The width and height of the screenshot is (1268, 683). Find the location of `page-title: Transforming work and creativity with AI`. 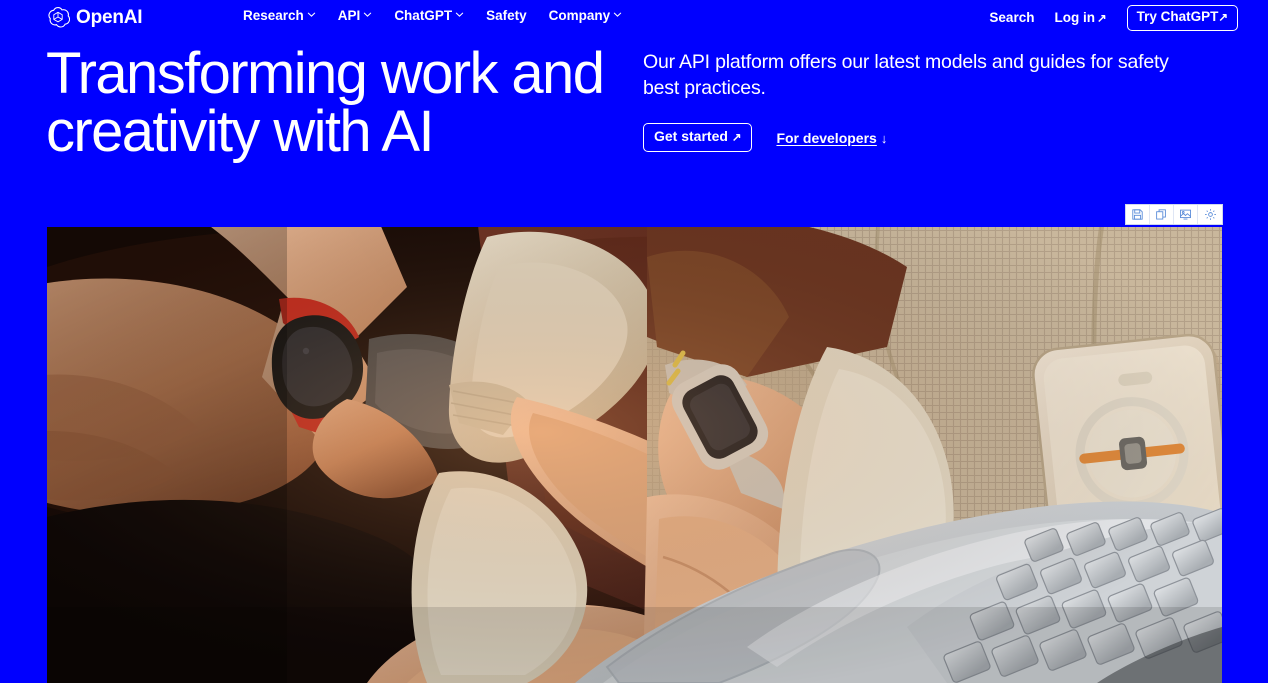

page-title: Transforming work and creativity with AI is located at coordinates (325, 102).